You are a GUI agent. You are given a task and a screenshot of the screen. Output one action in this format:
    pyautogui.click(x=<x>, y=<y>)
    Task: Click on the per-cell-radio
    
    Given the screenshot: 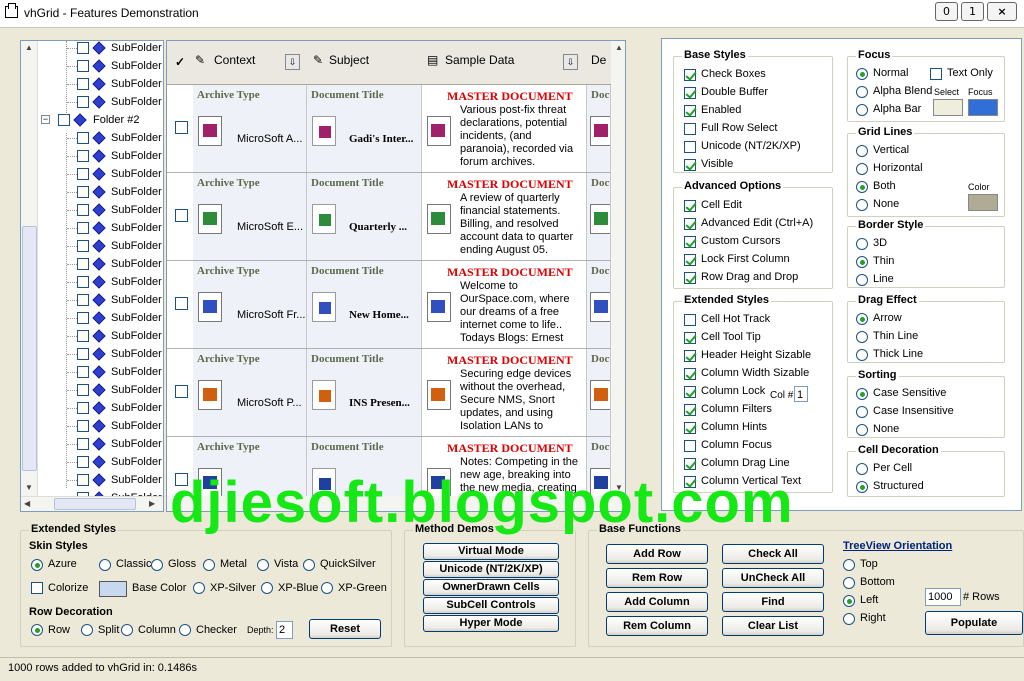 What is the action you would take?
    pyautogui.click(x=862, y=469)
    